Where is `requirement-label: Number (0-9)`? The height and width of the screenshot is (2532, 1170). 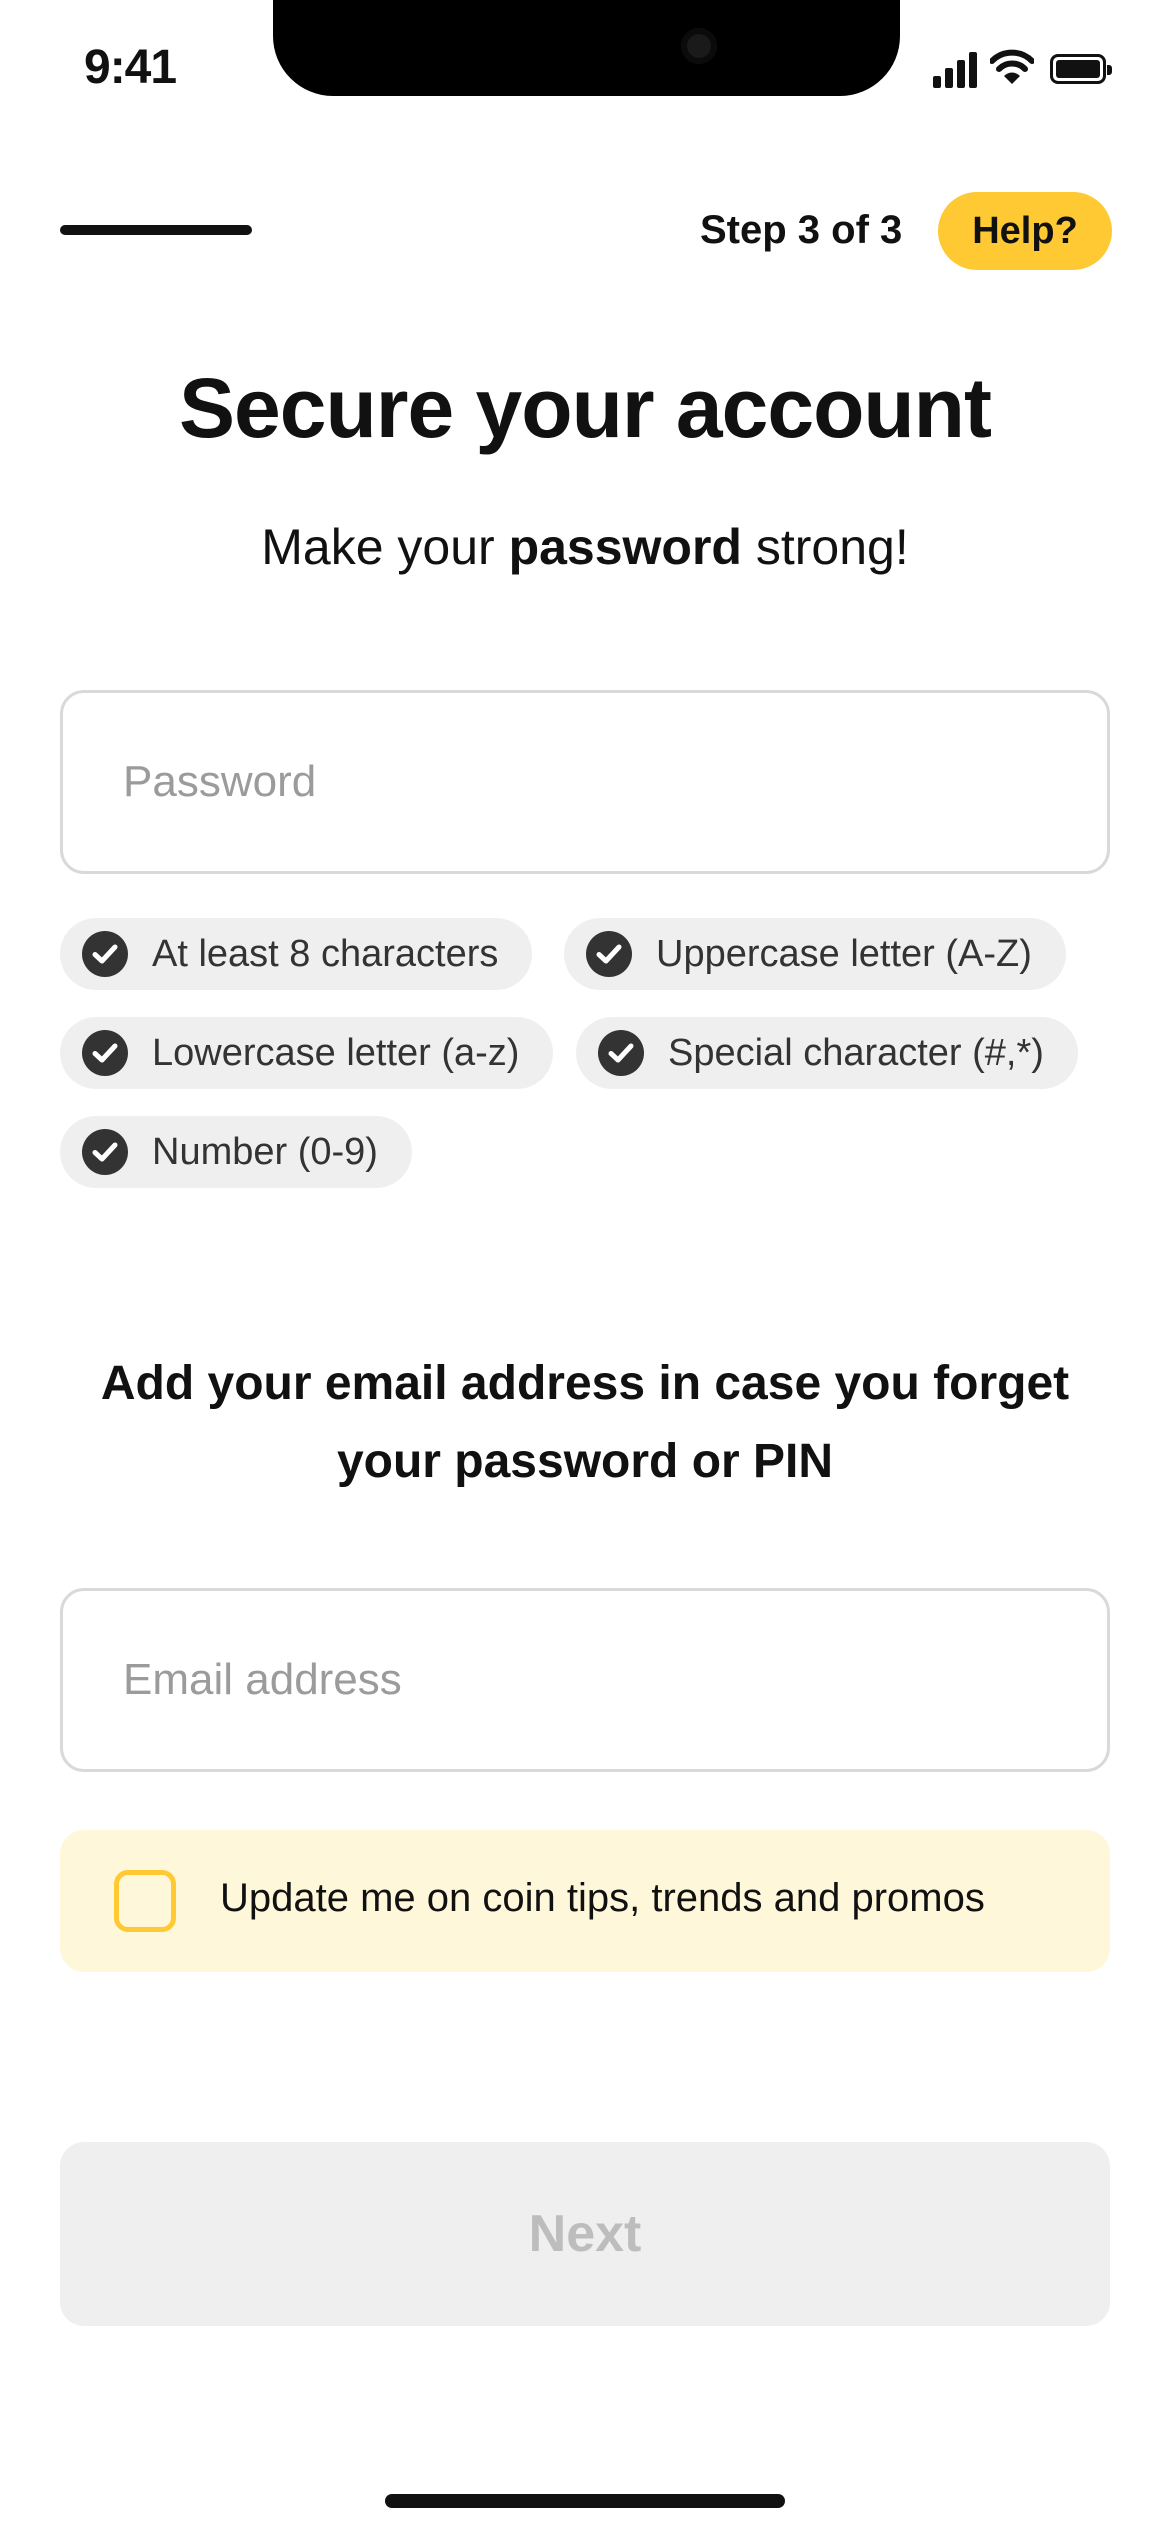 requirement-label: Number (0-9) is located at coordinates (265, 1151).